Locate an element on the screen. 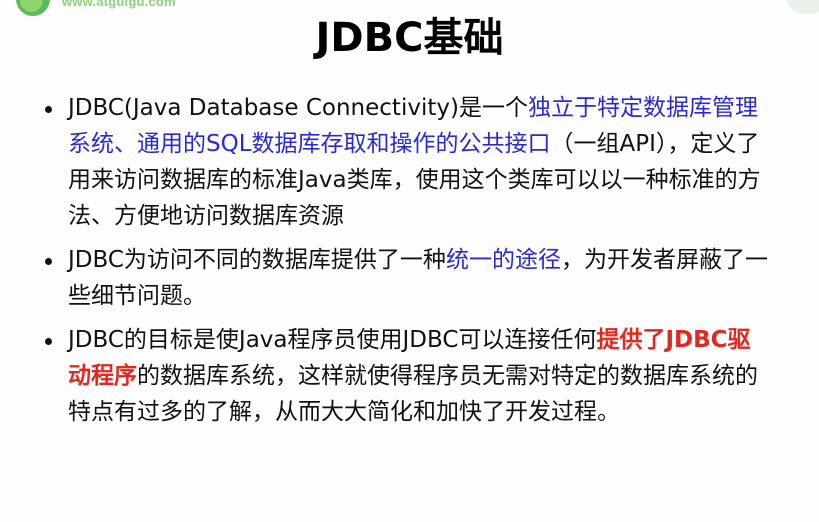 The height and width of the screenshot is (522, 819). bullet-text: JDBC的目标是使Java程序员使用JDBC可以连接任何 is located at coordinates (332, 340).